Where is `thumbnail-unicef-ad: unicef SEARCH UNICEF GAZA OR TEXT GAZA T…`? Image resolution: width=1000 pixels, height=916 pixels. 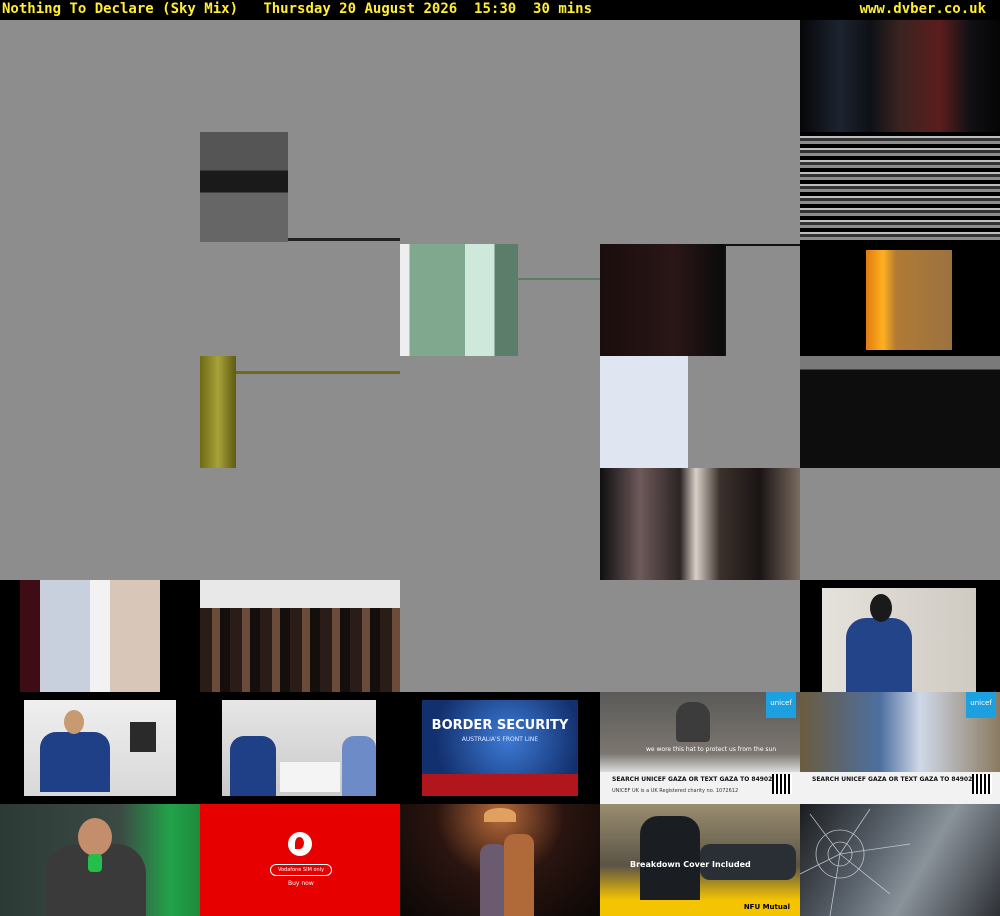 thumbnail-unicef-ad: unicef SEARCH UNICEF GAZA OR TEXT GAZA T… is located at coordinates (900, 748).